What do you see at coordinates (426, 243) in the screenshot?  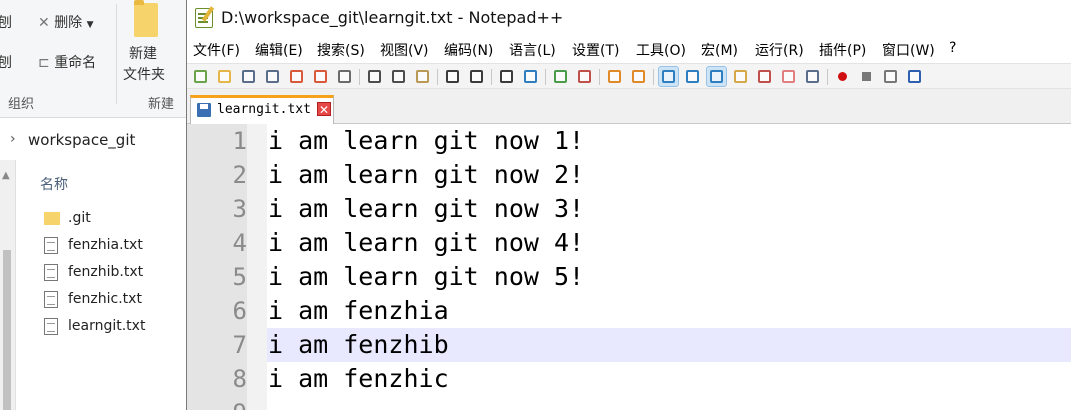 I see `line-text: i am learn git now 4!` at bounding box center [426, 243].